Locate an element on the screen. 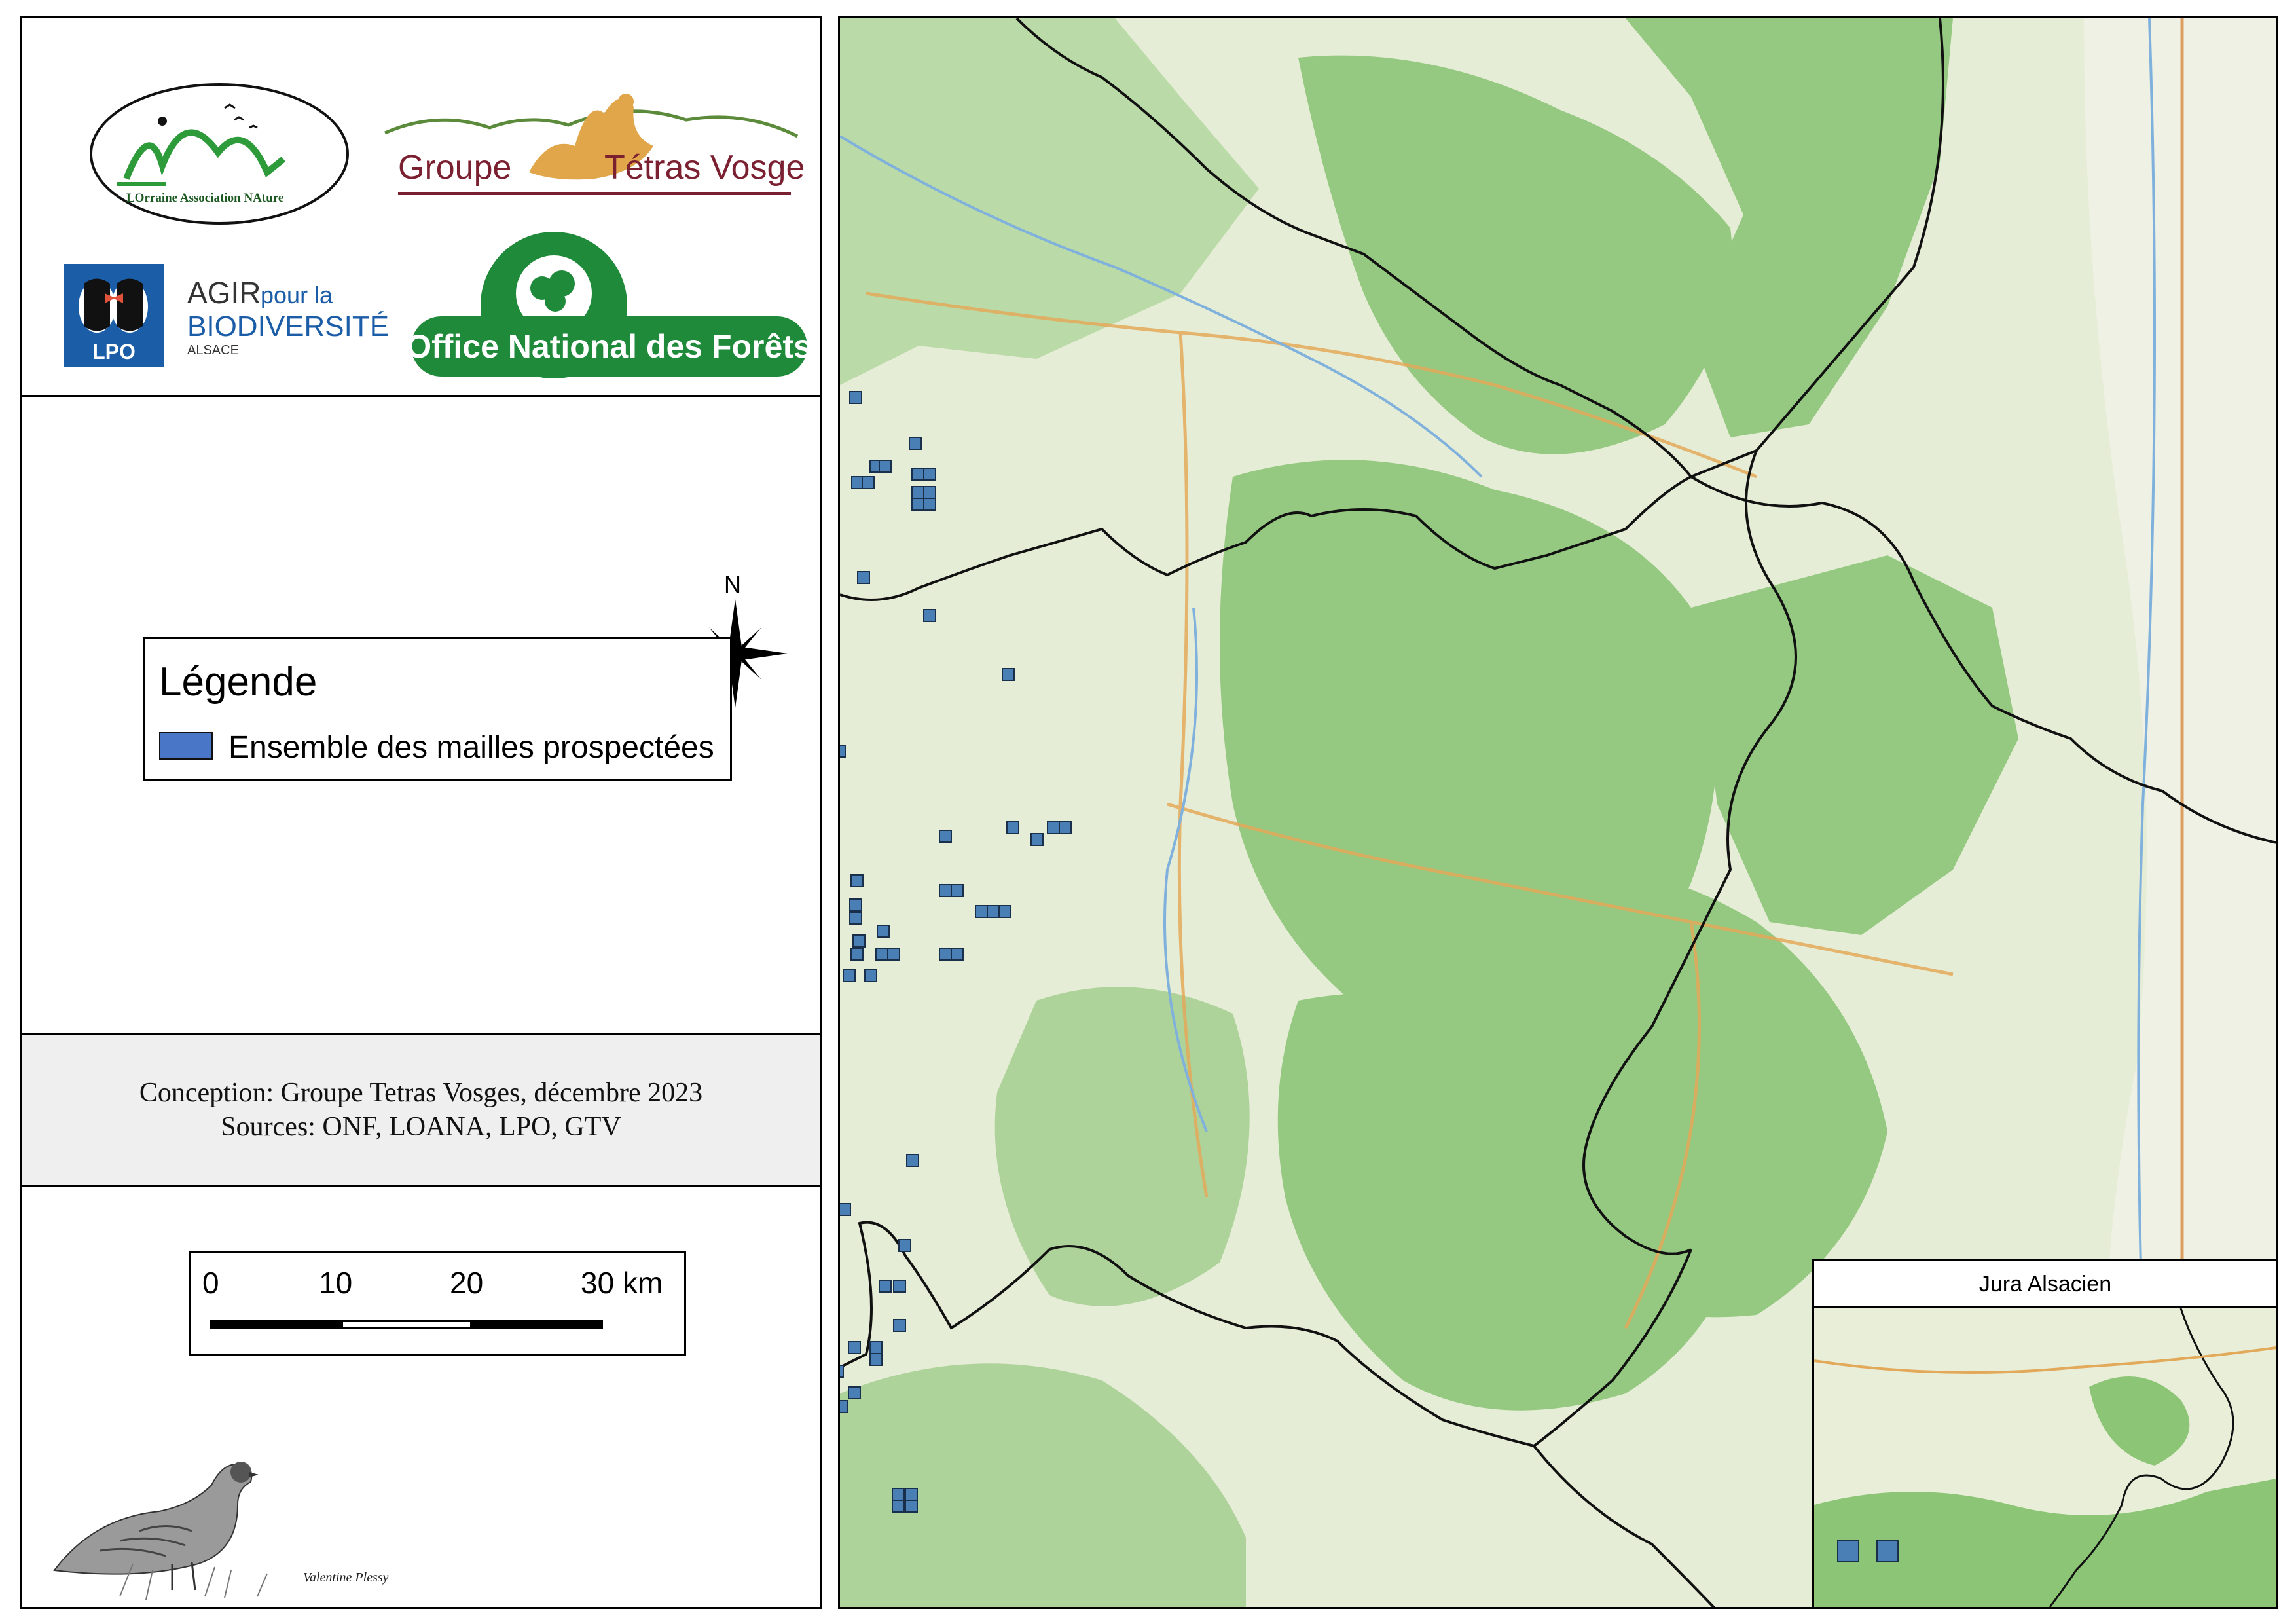 This screenshot has width=2296, height=1624. lpo-text-alsace: ALSACE is located at coordinates (213, 350).